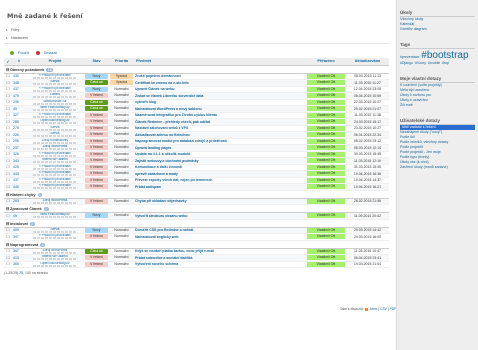 The image size is (478, 350). Describe the element at coordinates (96, 62) in the screenshot. I see `column-status: Stav` at that location.